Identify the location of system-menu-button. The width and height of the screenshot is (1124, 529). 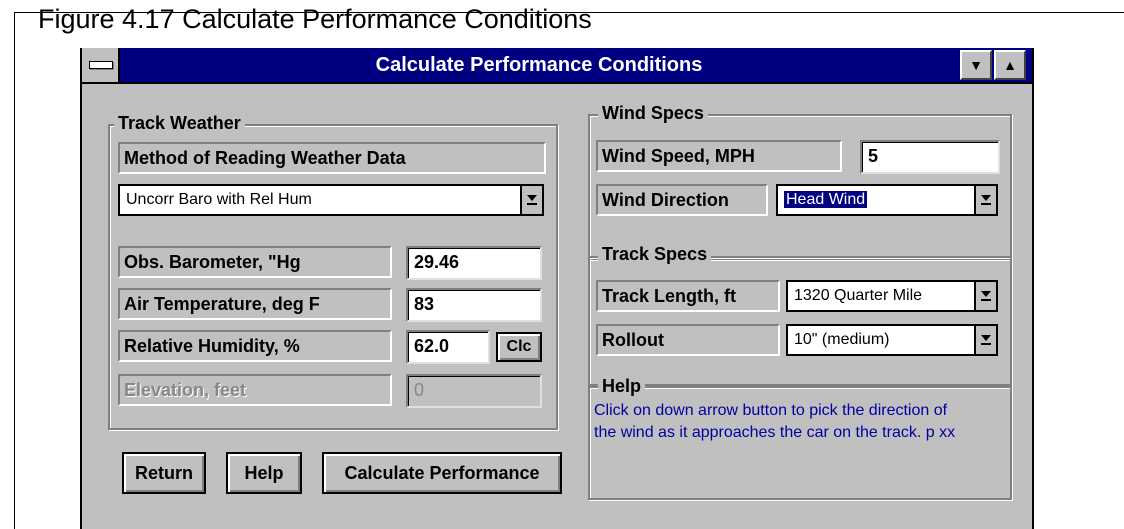
(101, 65).